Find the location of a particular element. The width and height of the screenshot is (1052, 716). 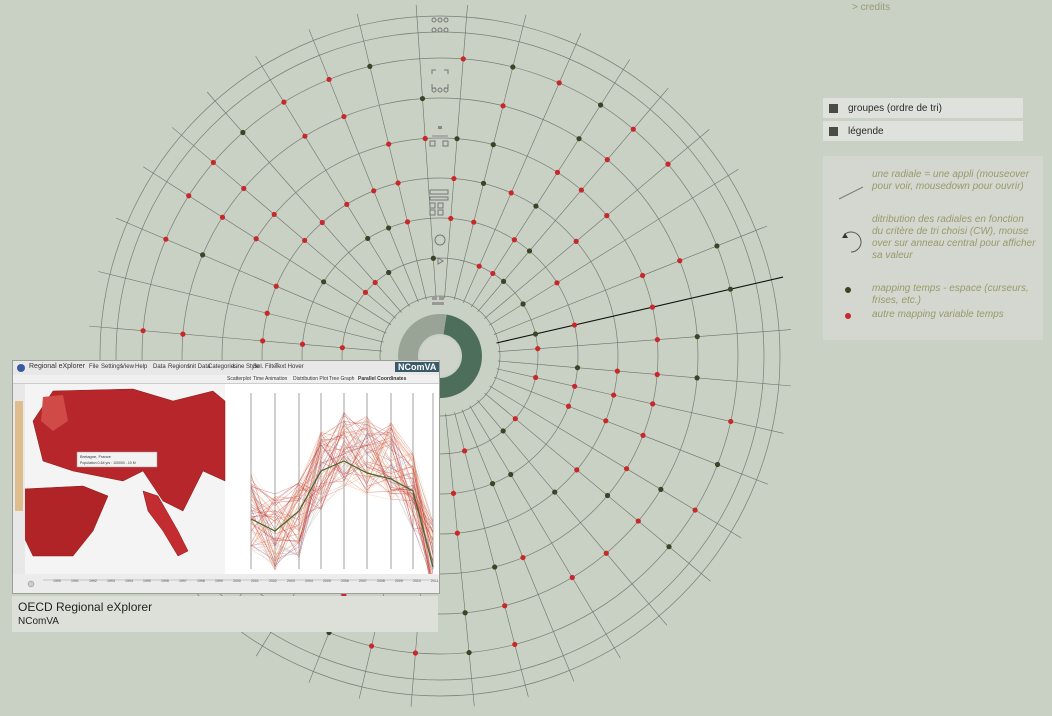

timeline-year-label: 2011 is located at coordinates (435, 581).